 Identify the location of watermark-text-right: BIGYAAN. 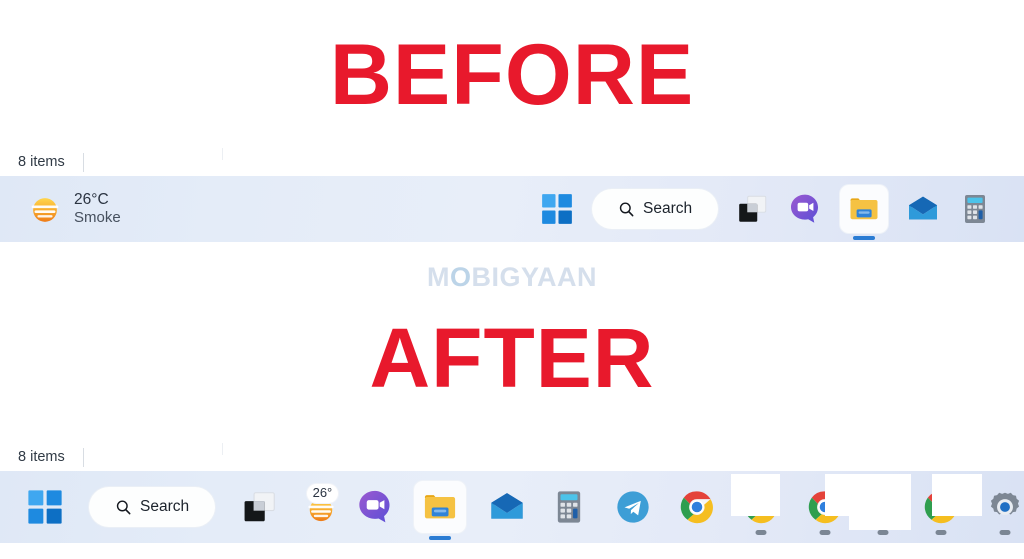
(534, 277).